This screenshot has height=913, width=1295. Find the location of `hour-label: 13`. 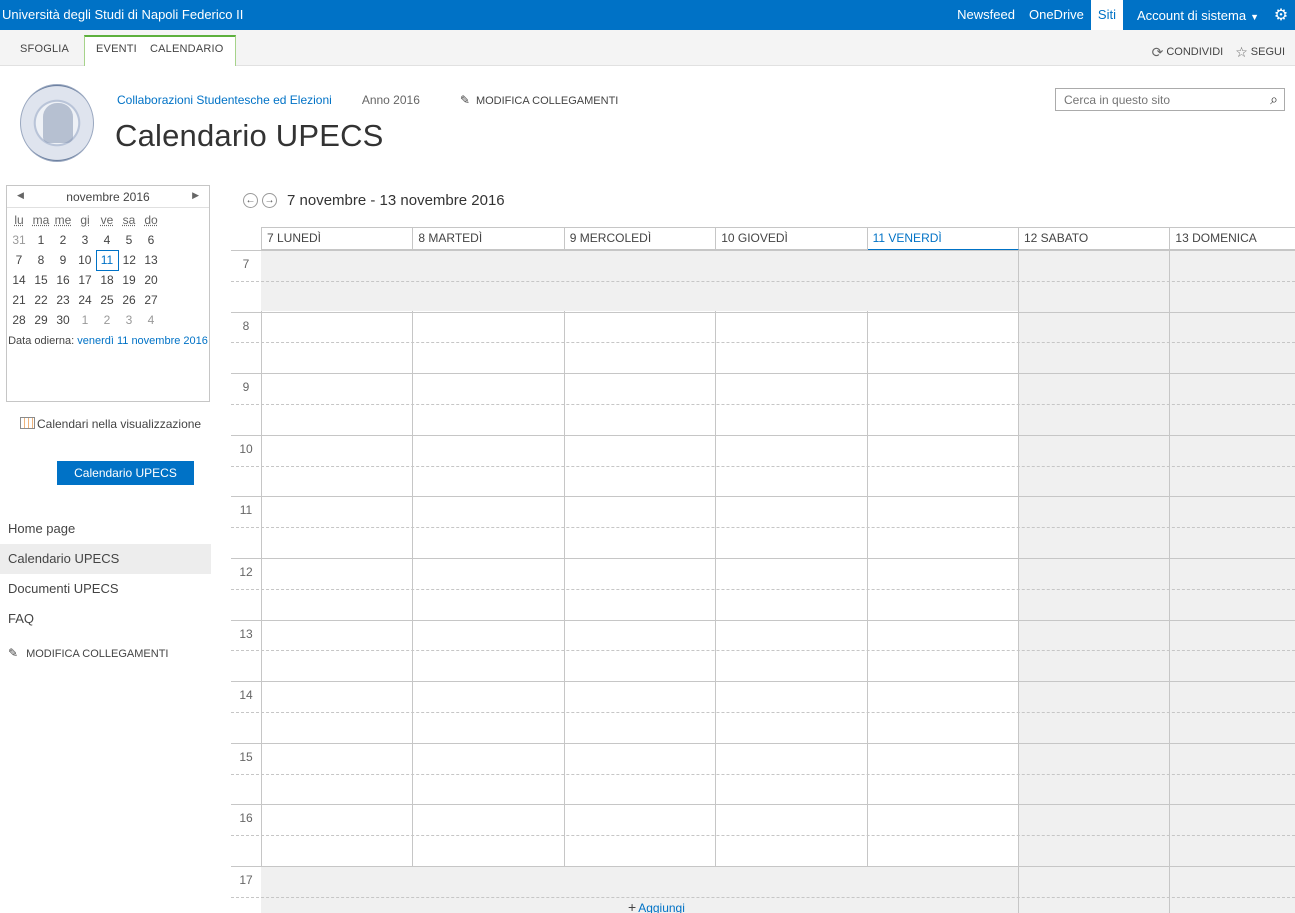

hour-label: 13 is located at coordinates (246, 633).